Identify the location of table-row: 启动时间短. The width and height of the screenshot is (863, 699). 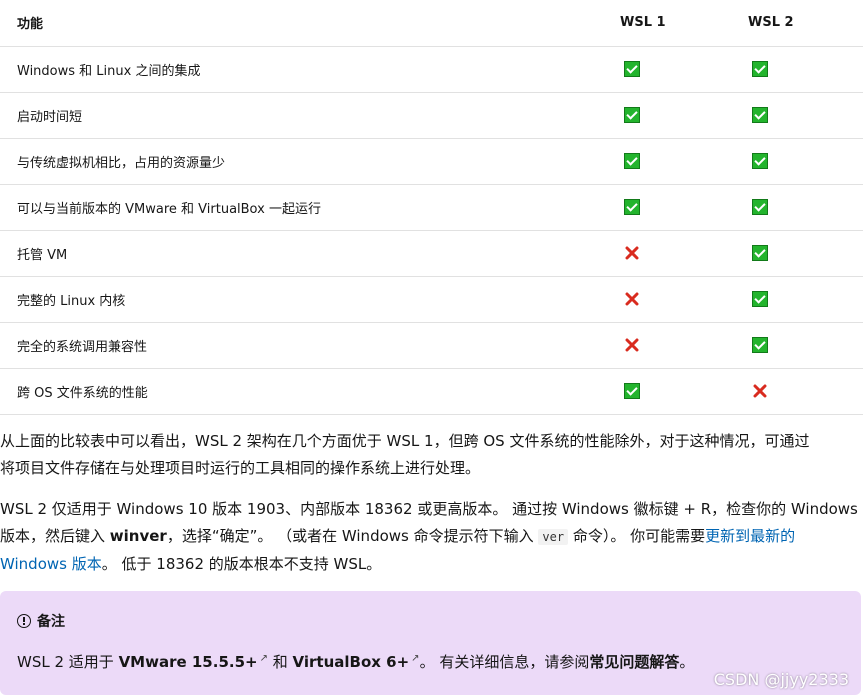
(431, 115).